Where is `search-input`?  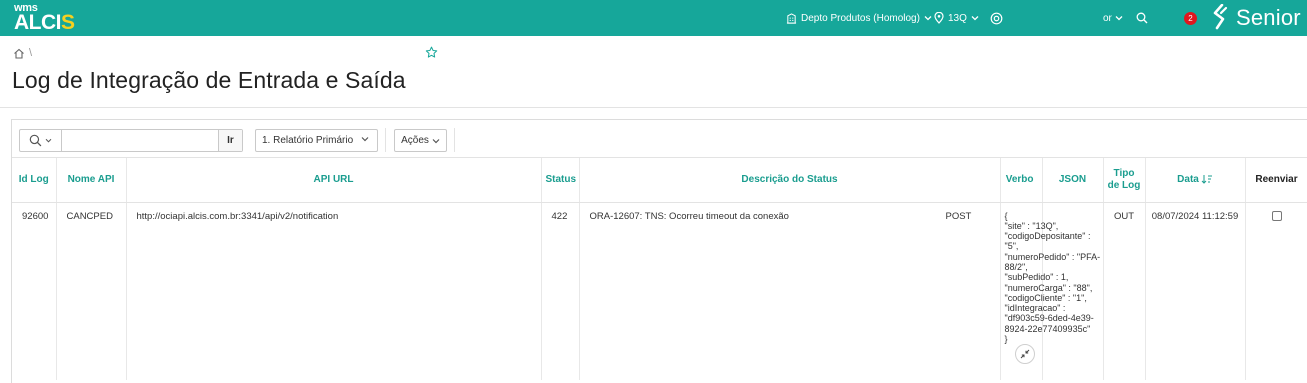 search-input is located at coordinates (140, 140).